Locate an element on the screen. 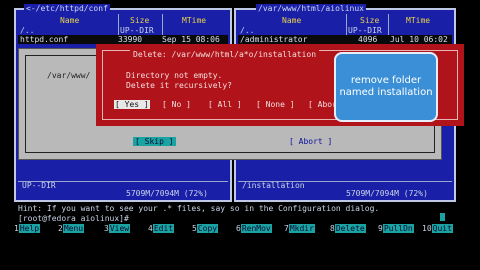 This screenshot has height=270, width=480. cursor-indicator is located at coordinates (442, 217).